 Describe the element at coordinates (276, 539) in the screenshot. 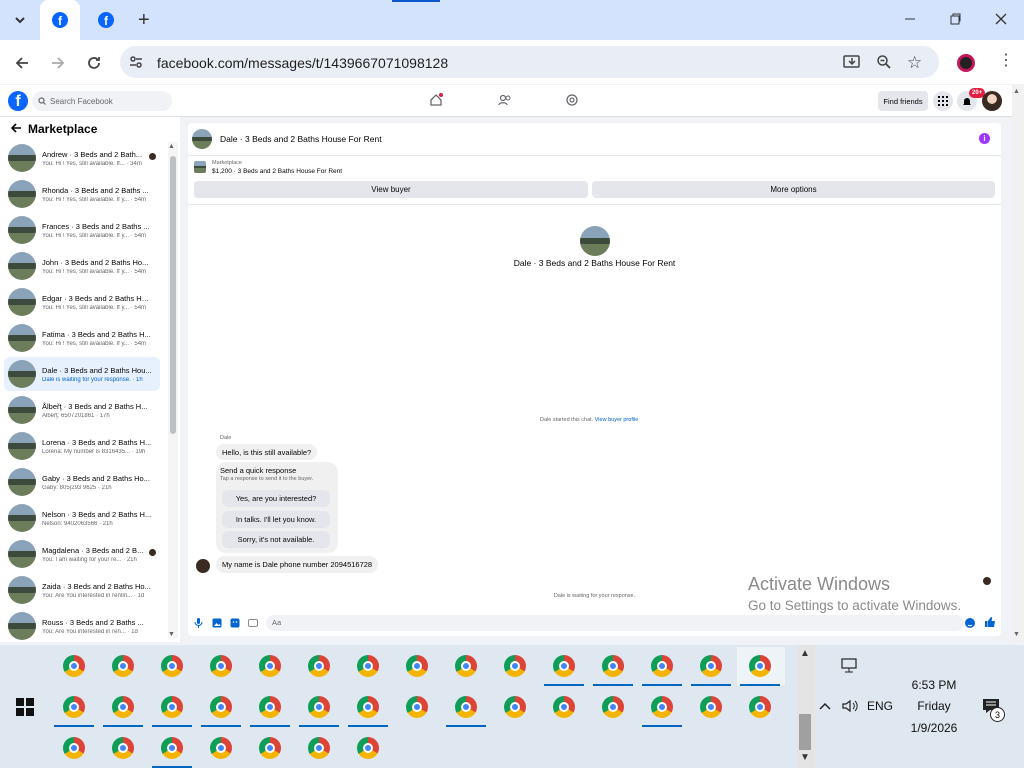

I see `quick-response-not-available-button: Sorry, it's not available.` at that location.